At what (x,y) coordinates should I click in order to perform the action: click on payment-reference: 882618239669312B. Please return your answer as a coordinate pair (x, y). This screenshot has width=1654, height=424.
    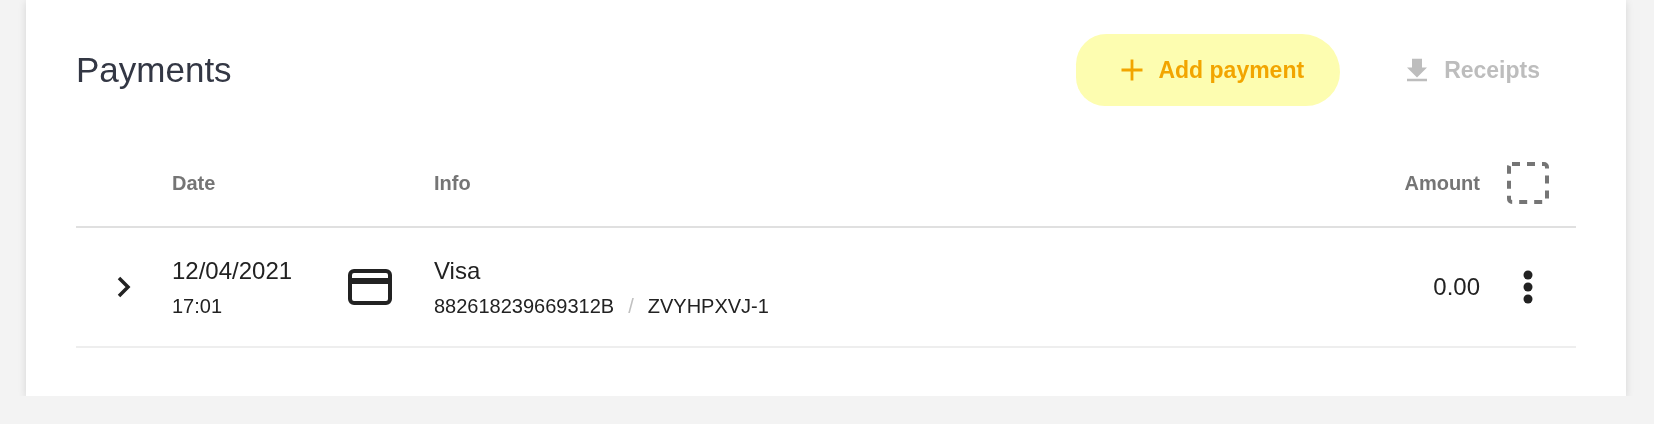
    Looking at the image, I should click on (524, 306).